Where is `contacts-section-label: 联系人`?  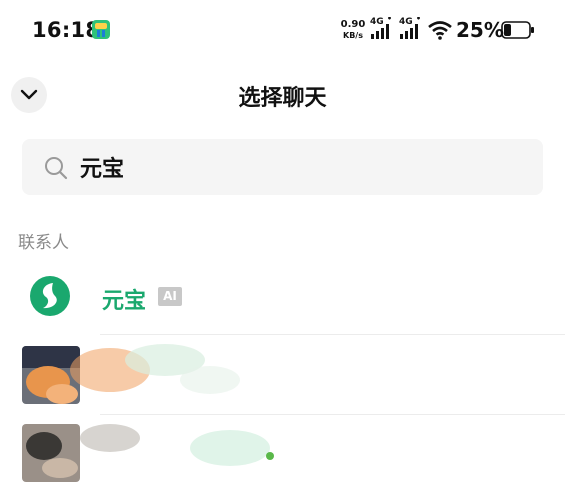
contacts-section-label: 联系人 is located at coordinates (43, 243).